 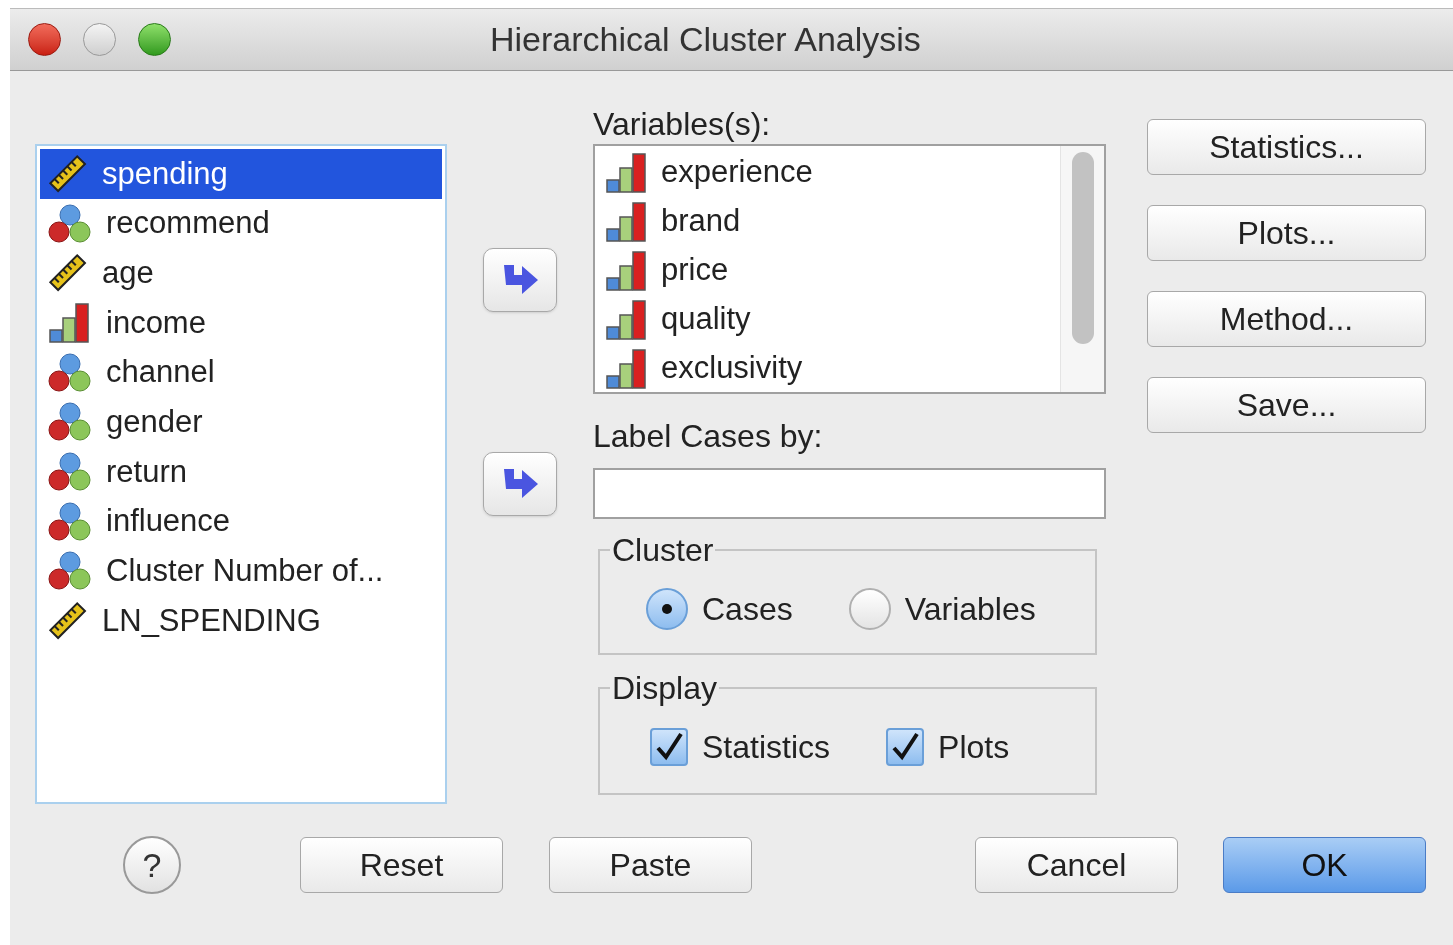 I want to click on help-button: ?, so click(x=152, y=865).